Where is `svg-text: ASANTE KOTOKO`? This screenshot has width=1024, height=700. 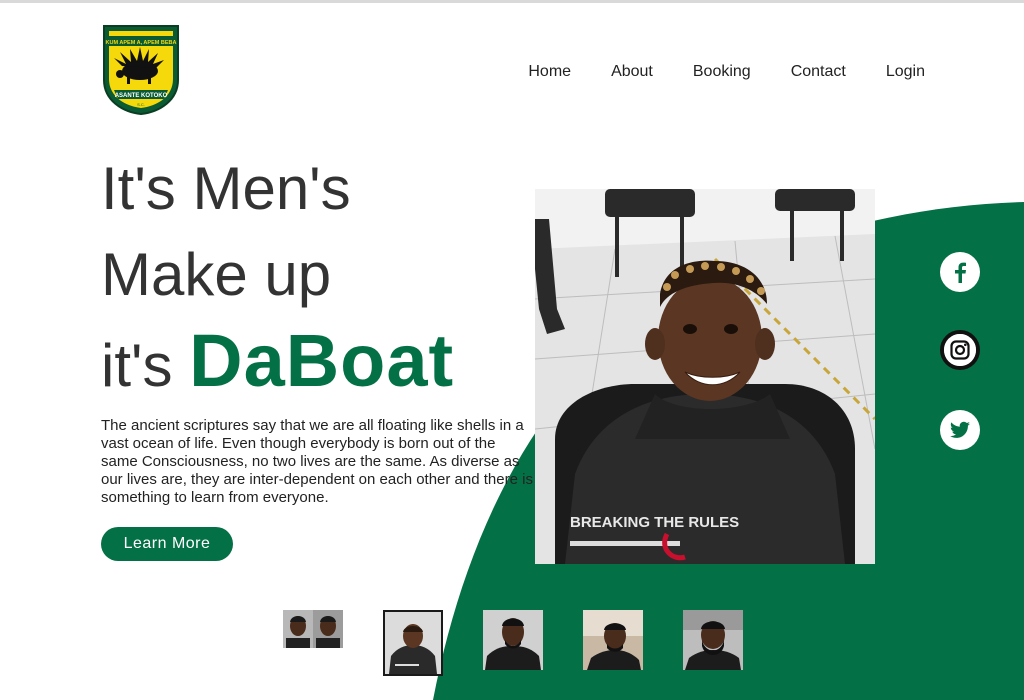
svg-text: ASANTE KOTOKO is located at coordinates (141, 96).